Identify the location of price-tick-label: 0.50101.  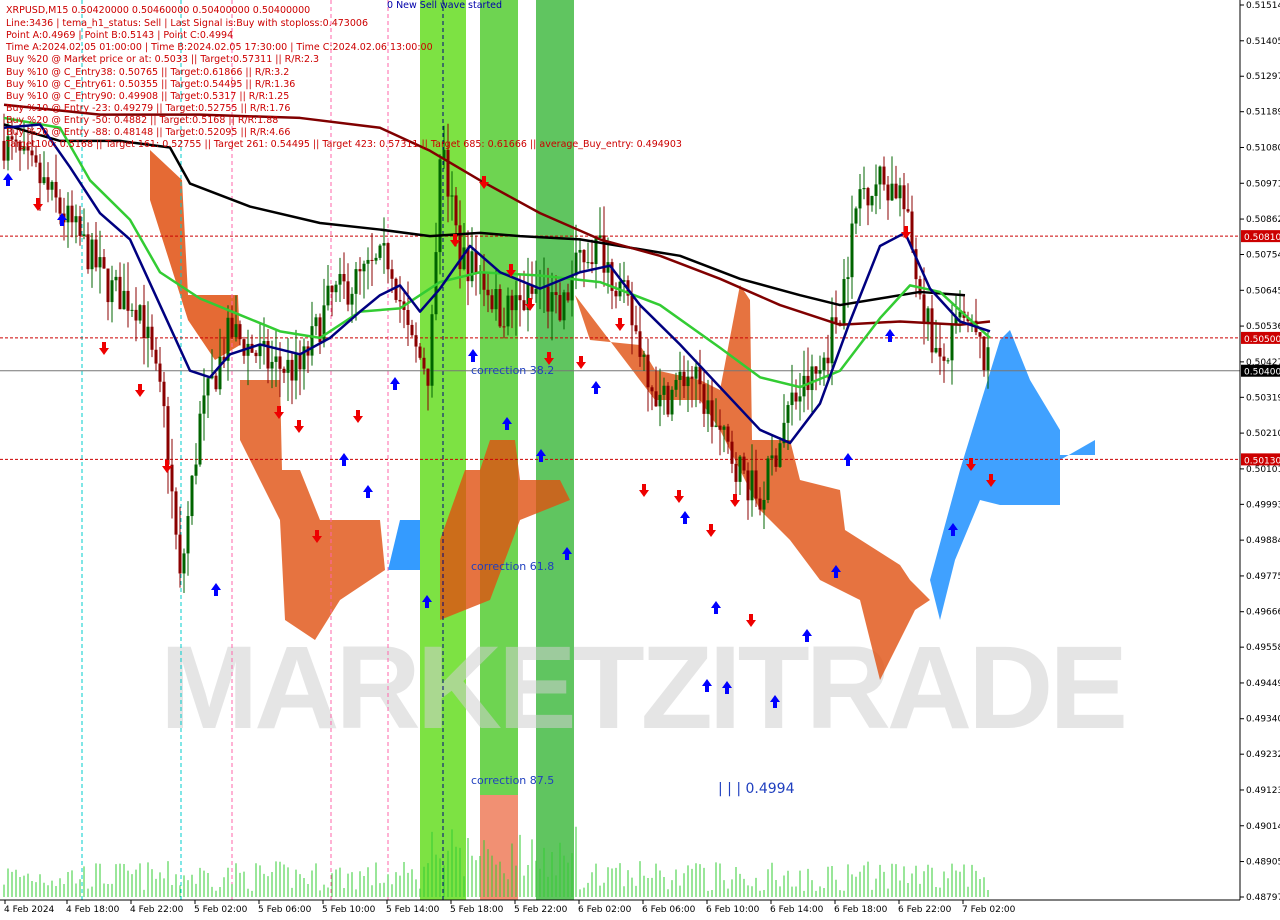
(1263, 470).